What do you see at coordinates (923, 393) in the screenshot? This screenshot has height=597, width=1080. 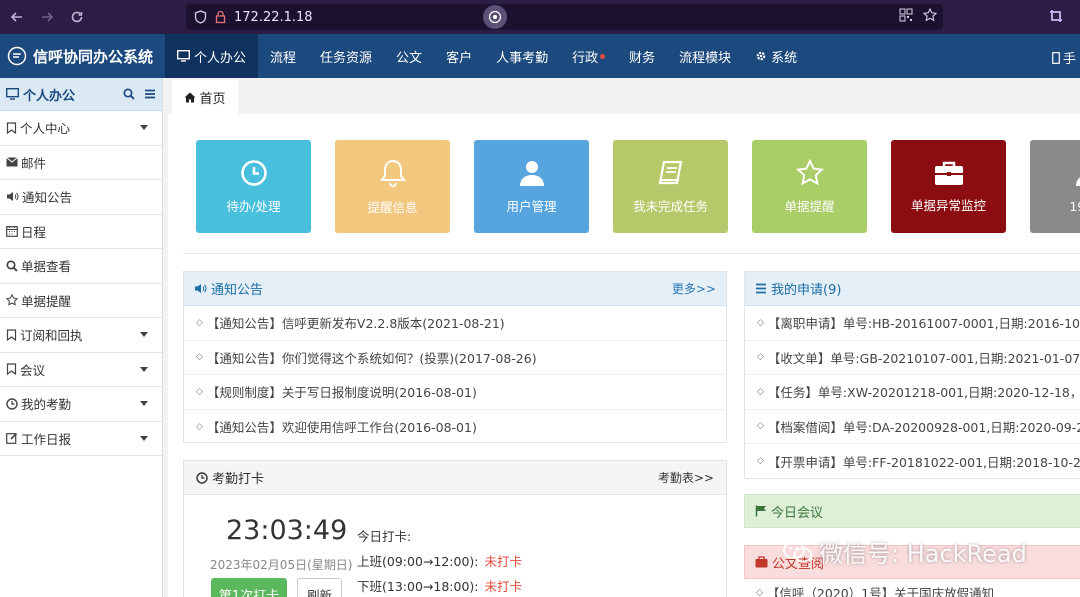 I see `application-text: 【任务】单号:XW-20201218-001,日期:2020-12-18，待` at bounding box center [923, 393].